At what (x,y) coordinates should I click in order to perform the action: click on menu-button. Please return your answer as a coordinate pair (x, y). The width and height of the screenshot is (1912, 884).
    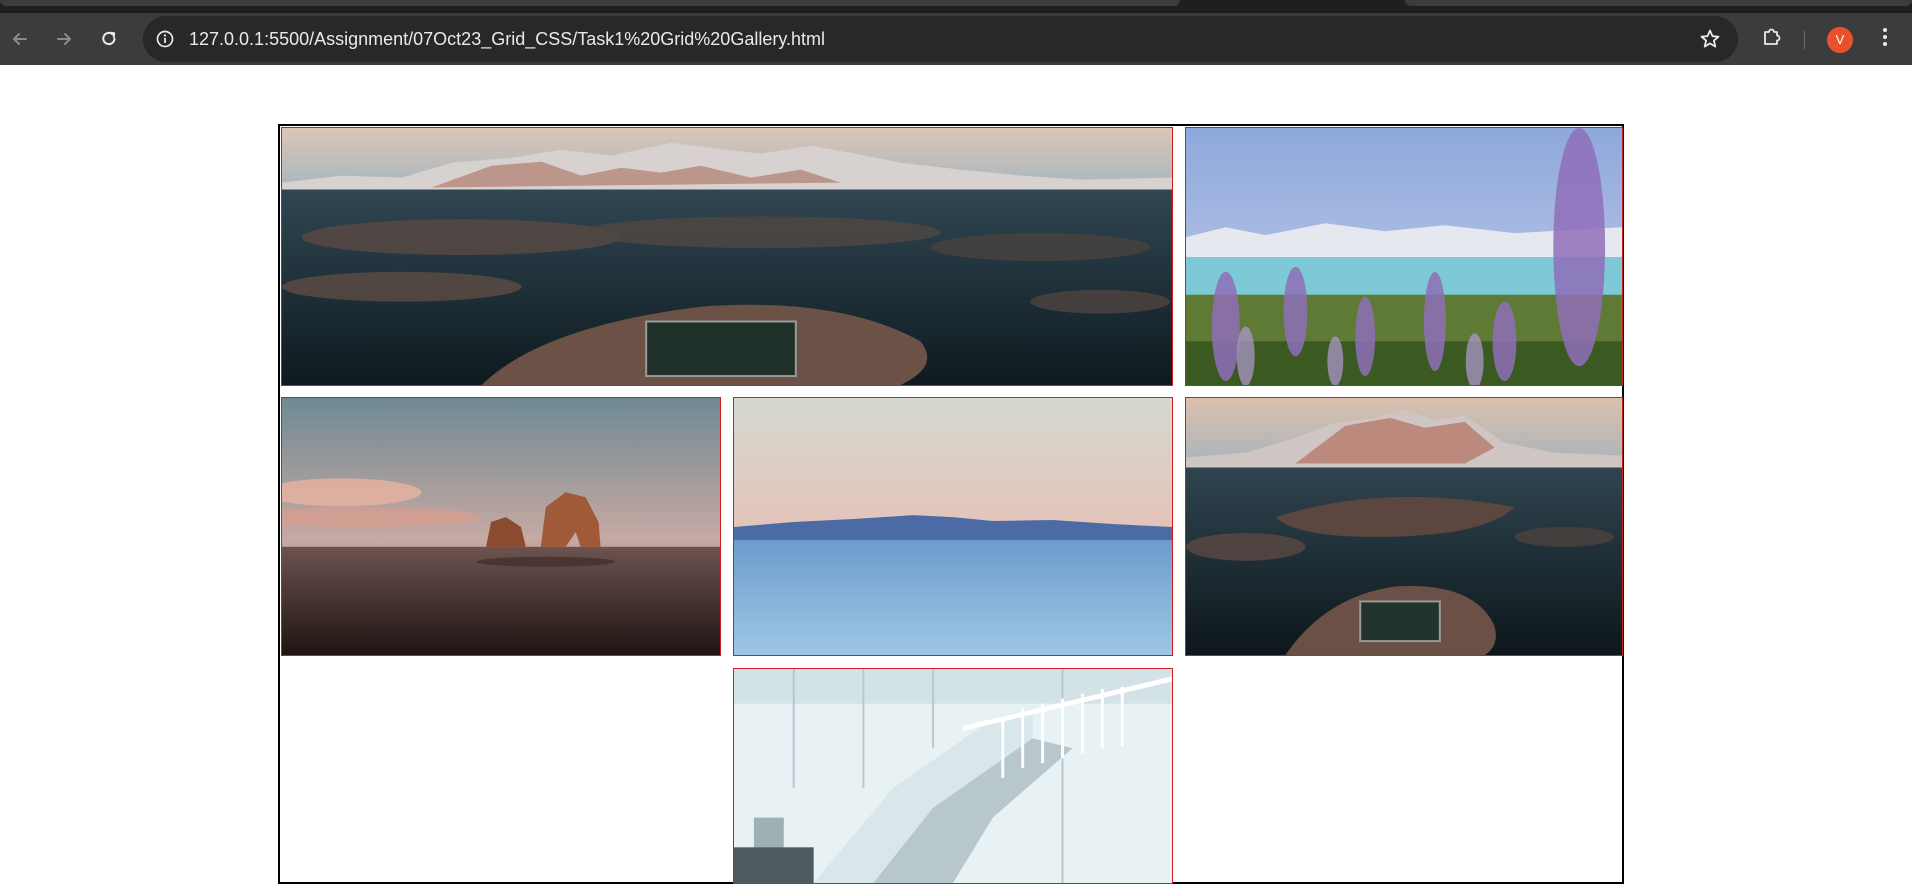
    Looking at the image, I should click on (1885, 39).